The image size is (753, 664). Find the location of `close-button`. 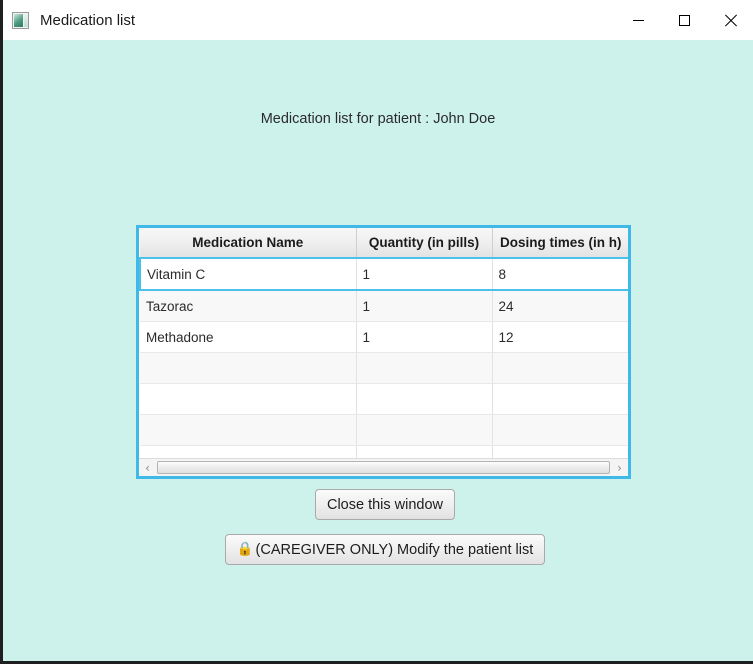

close-button is located at coordinates (730, 20).